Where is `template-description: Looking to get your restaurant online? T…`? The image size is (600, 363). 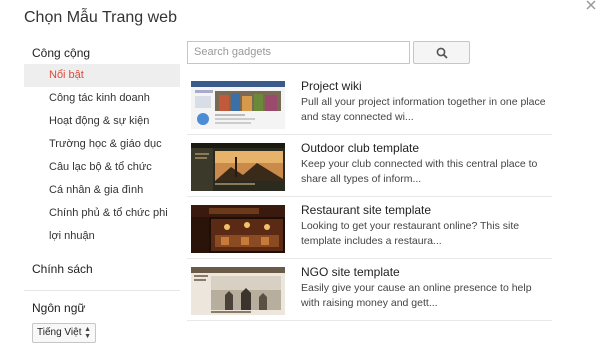 template-description: Looking to get your restaurant online? T… is located at coordinates (410, 233).